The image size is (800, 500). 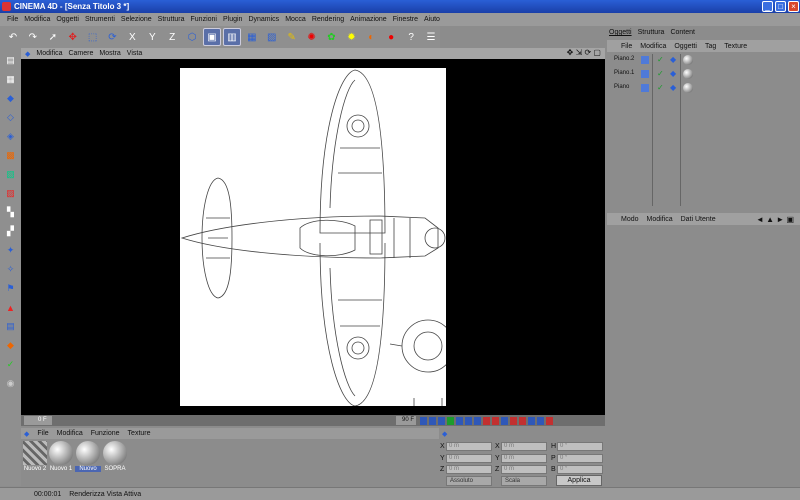 What do you see at coordinates (735, 46) in the screenshot?
I see `objects-menu-texture: Texture` at bounding box center [735, 46].